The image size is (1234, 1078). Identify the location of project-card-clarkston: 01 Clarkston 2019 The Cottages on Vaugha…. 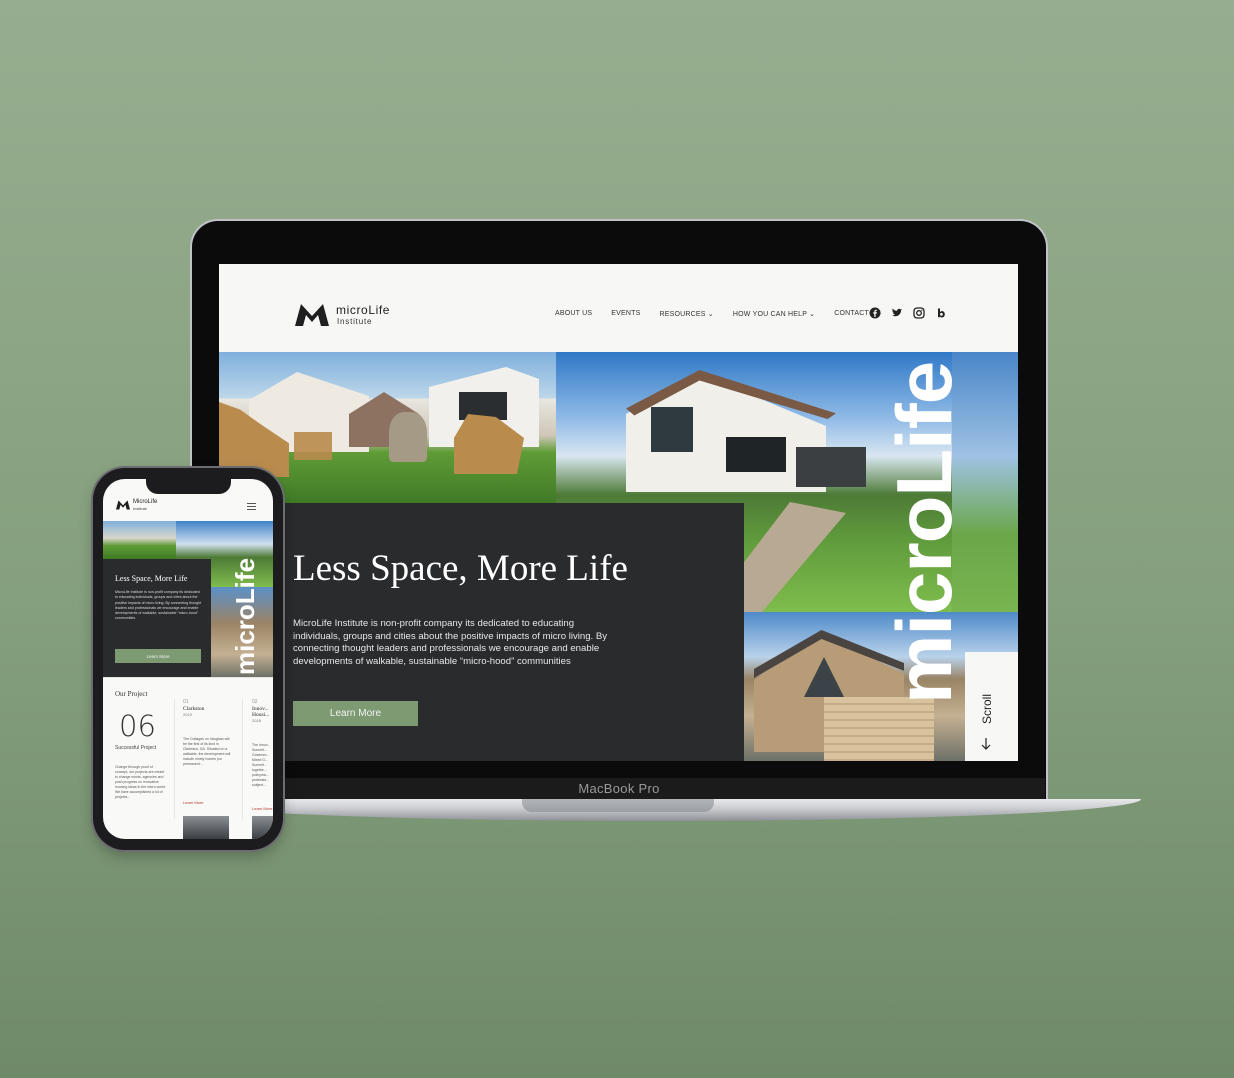
(208, 752).